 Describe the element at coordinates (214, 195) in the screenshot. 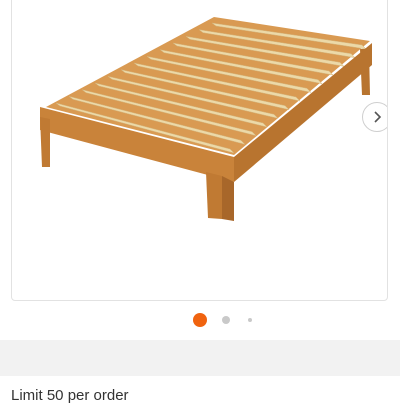

I see `bed-leg-front-middle` at that location.